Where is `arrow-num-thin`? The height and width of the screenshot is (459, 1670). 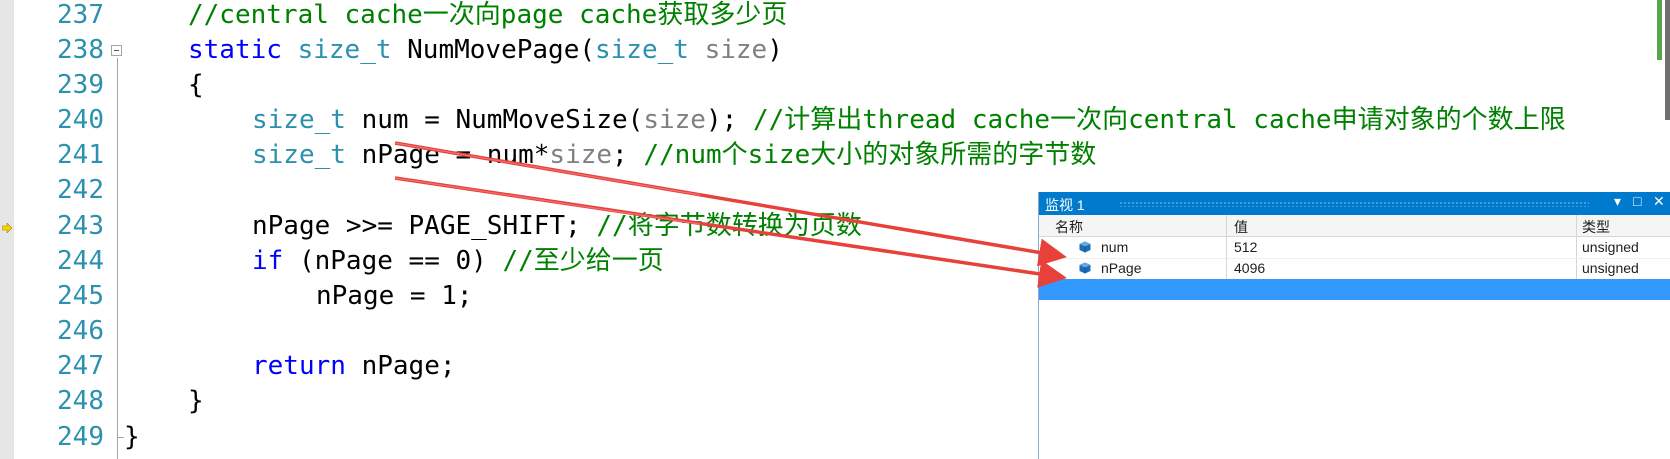
arrow-num-thin is located at coordinates (547, 169).